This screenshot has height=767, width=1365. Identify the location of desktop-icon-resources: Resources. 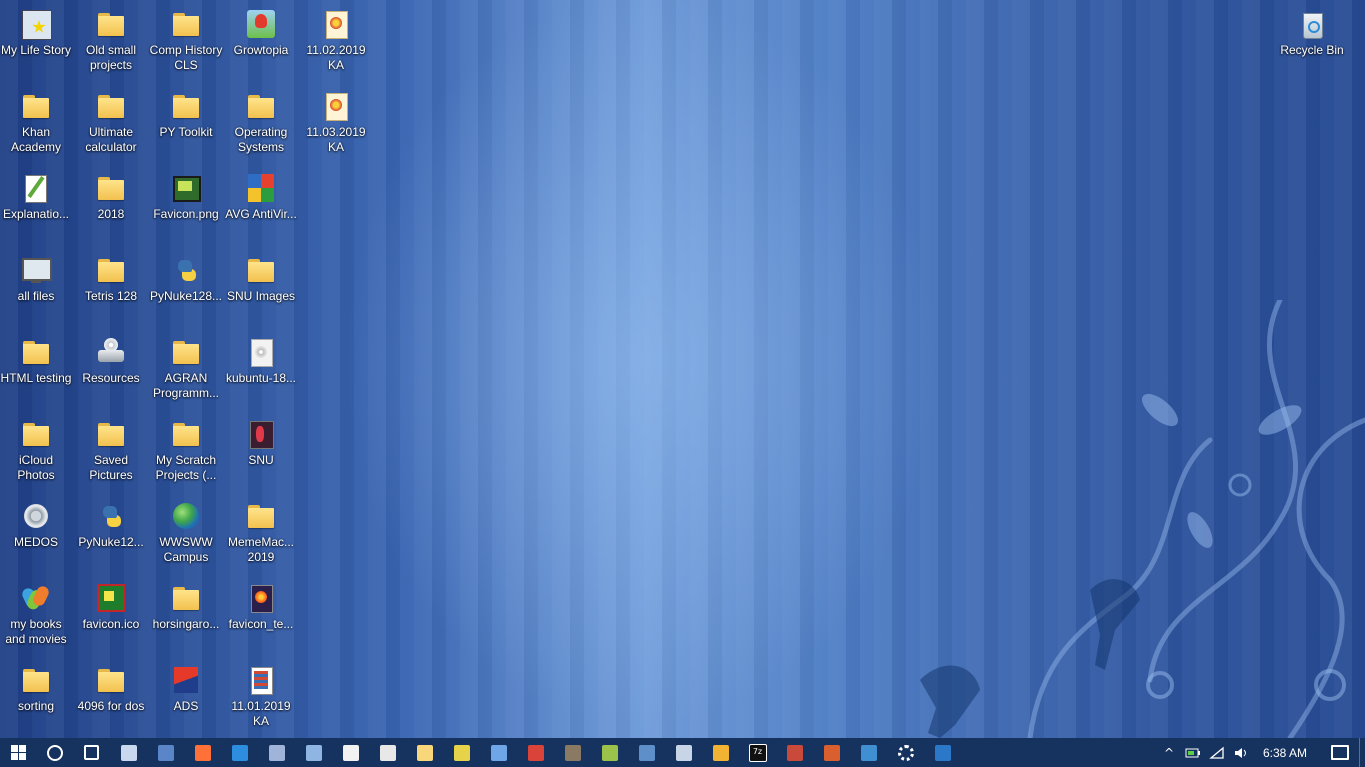
(111, 371).